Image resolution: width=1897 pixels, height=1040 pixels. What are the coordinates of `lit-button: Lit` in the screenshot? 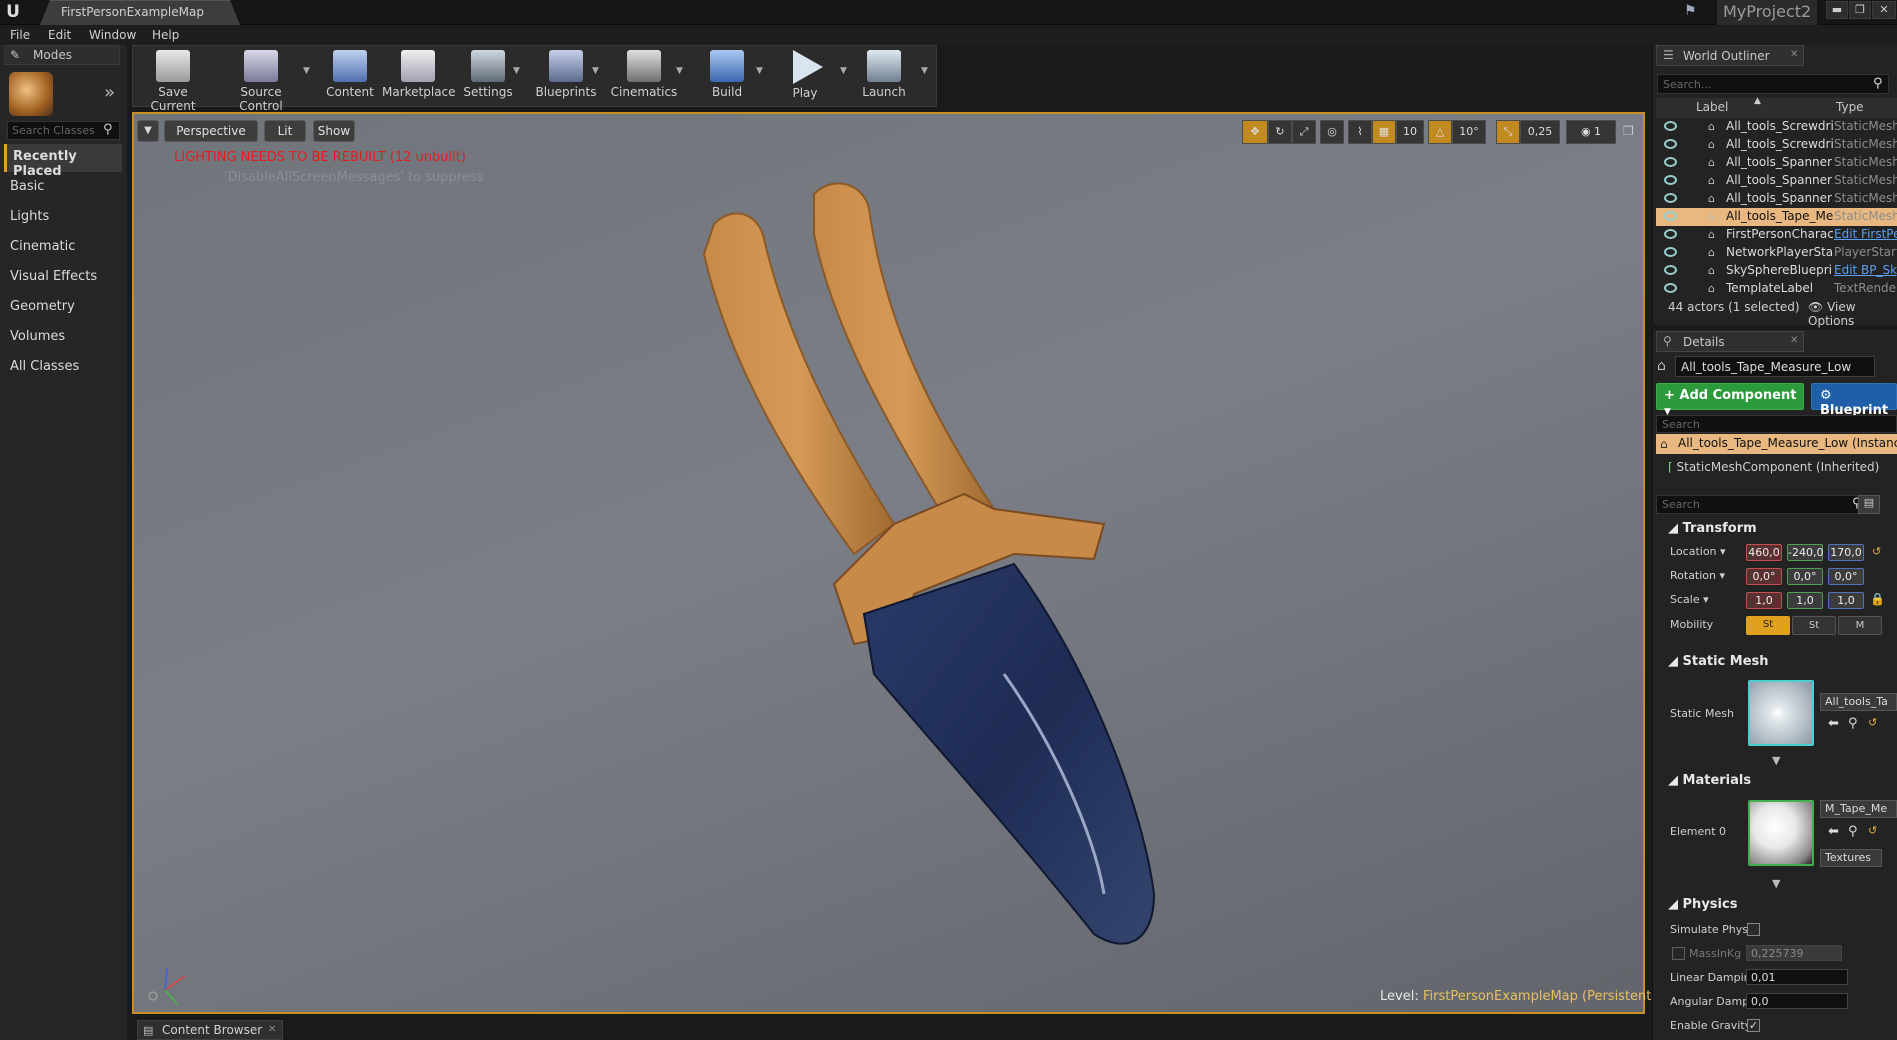 It's located at (285, 131).